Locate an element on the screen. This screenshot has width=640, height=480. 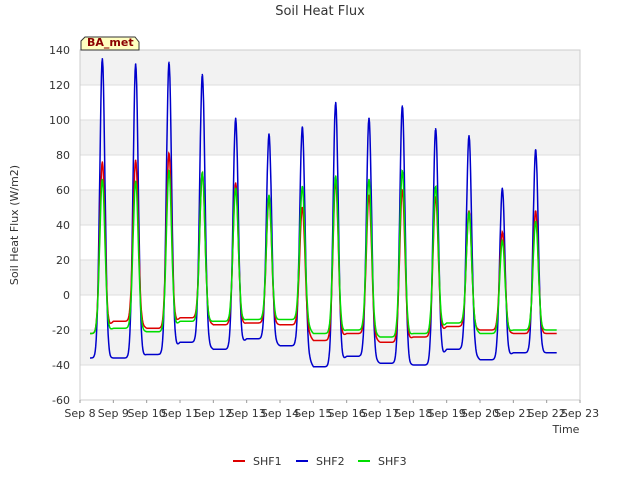
y-tick-label: 20 is located at coordinates (63, 260).